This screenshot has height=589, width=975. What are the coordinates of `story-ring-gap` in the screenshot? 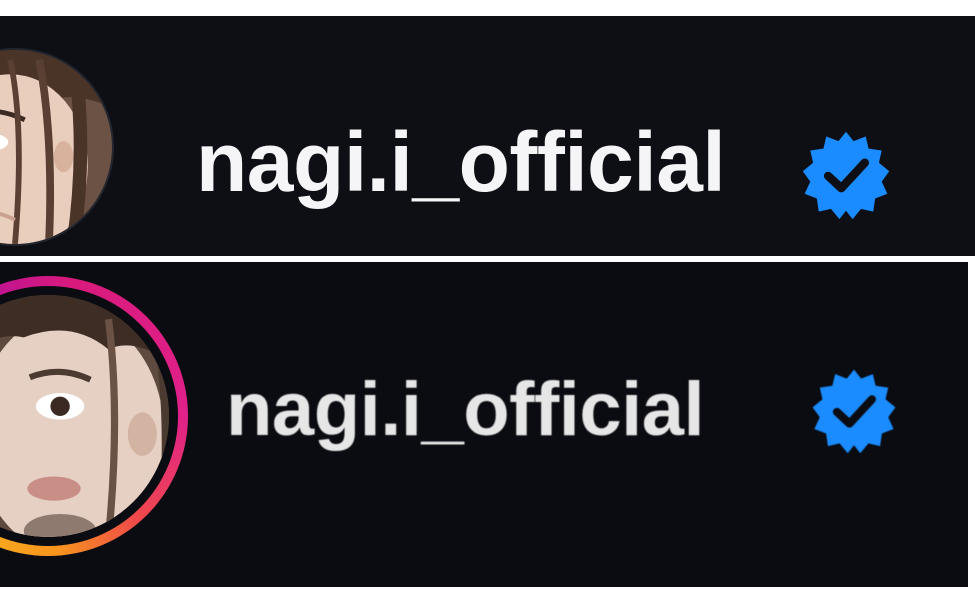 It's located at (89, 416).